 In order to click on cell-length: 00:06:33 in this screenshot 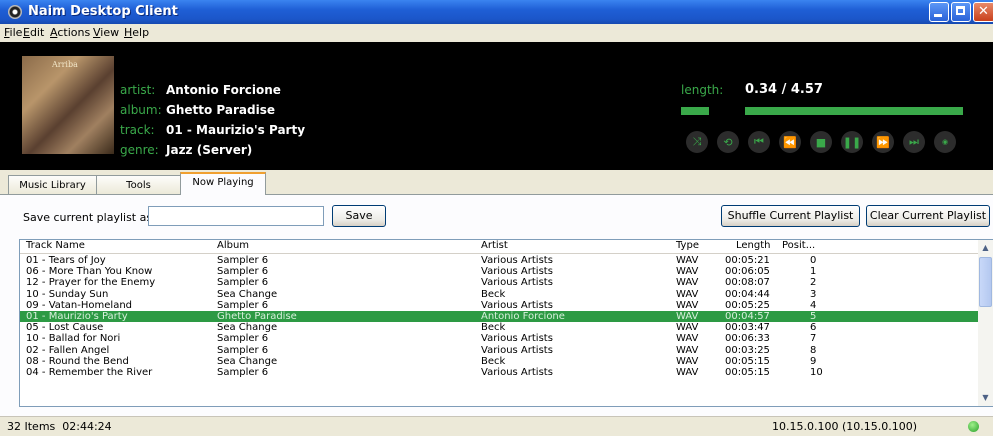, I will do `click(747, 339)`.